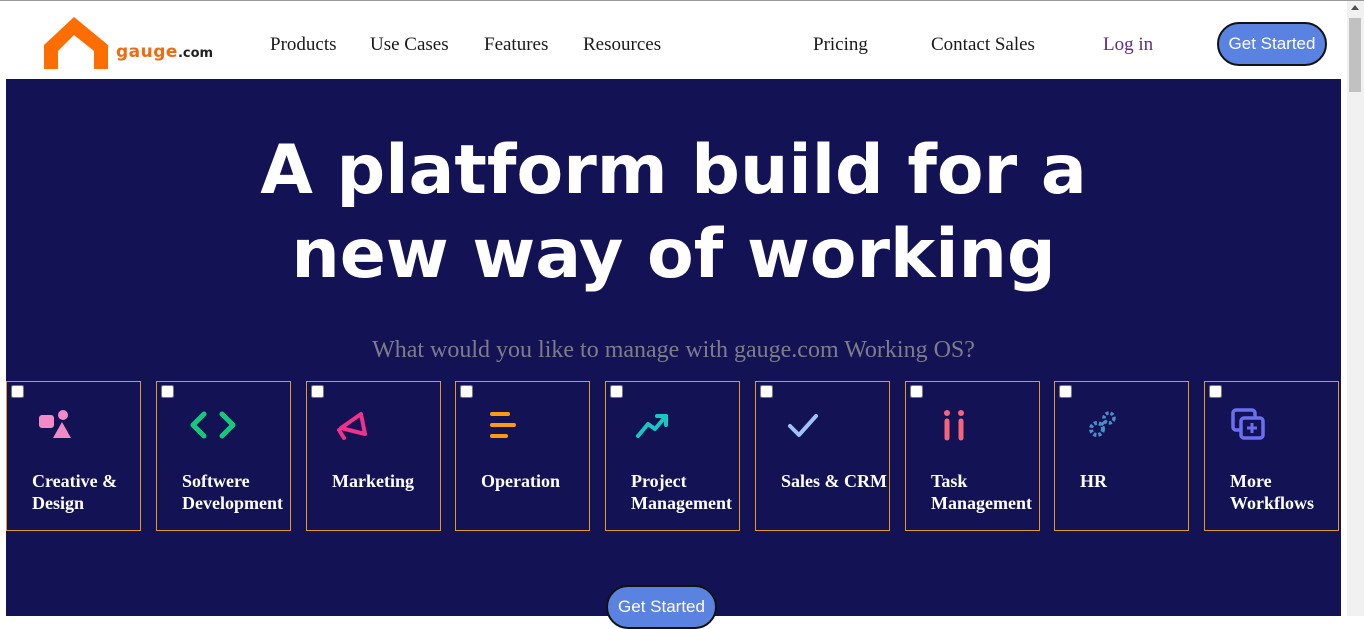 The image size is (1364, 629). I want to click on scrollbar-thumb, so click(1355, 55).